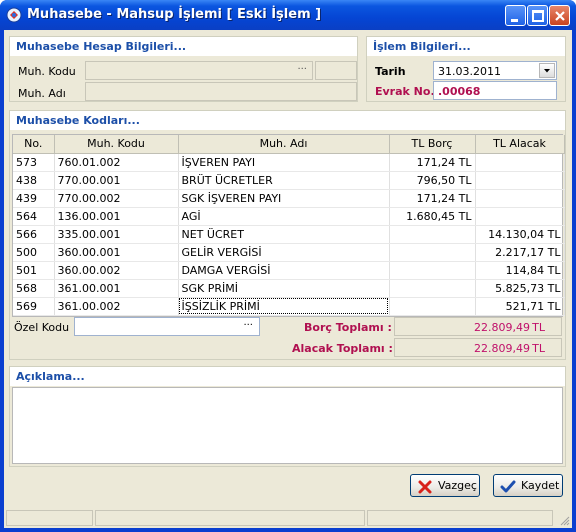 The height and width of the screenshot is (532, 576). I want to click on table-row: 438 770.00.001 BRÜT ÜCRETLER 796,50 TL, so click(289, 180).